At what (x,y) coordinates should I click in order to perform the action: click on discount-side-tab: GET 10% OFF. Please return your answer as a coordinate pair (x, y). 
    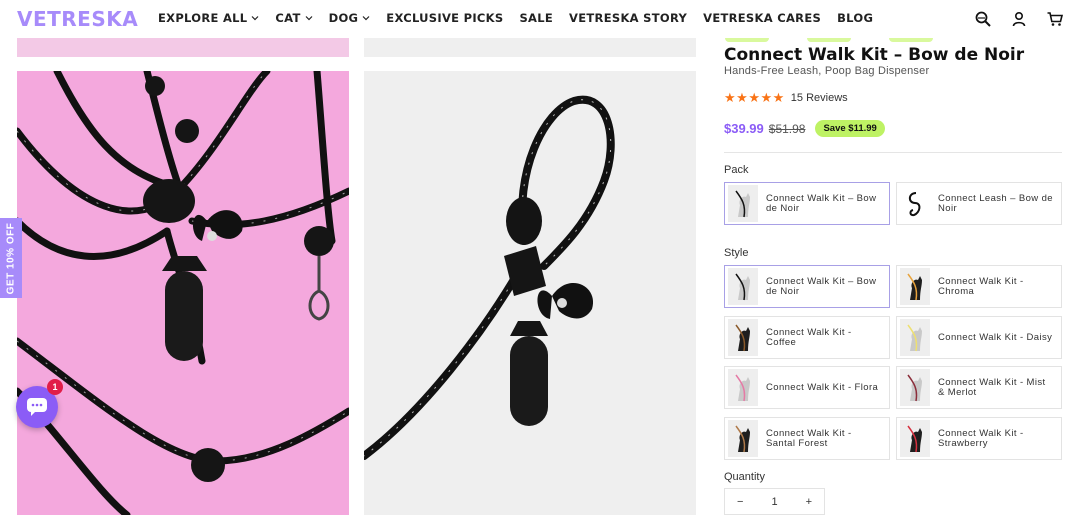
    Looking at the image, I should click on (11, 258).